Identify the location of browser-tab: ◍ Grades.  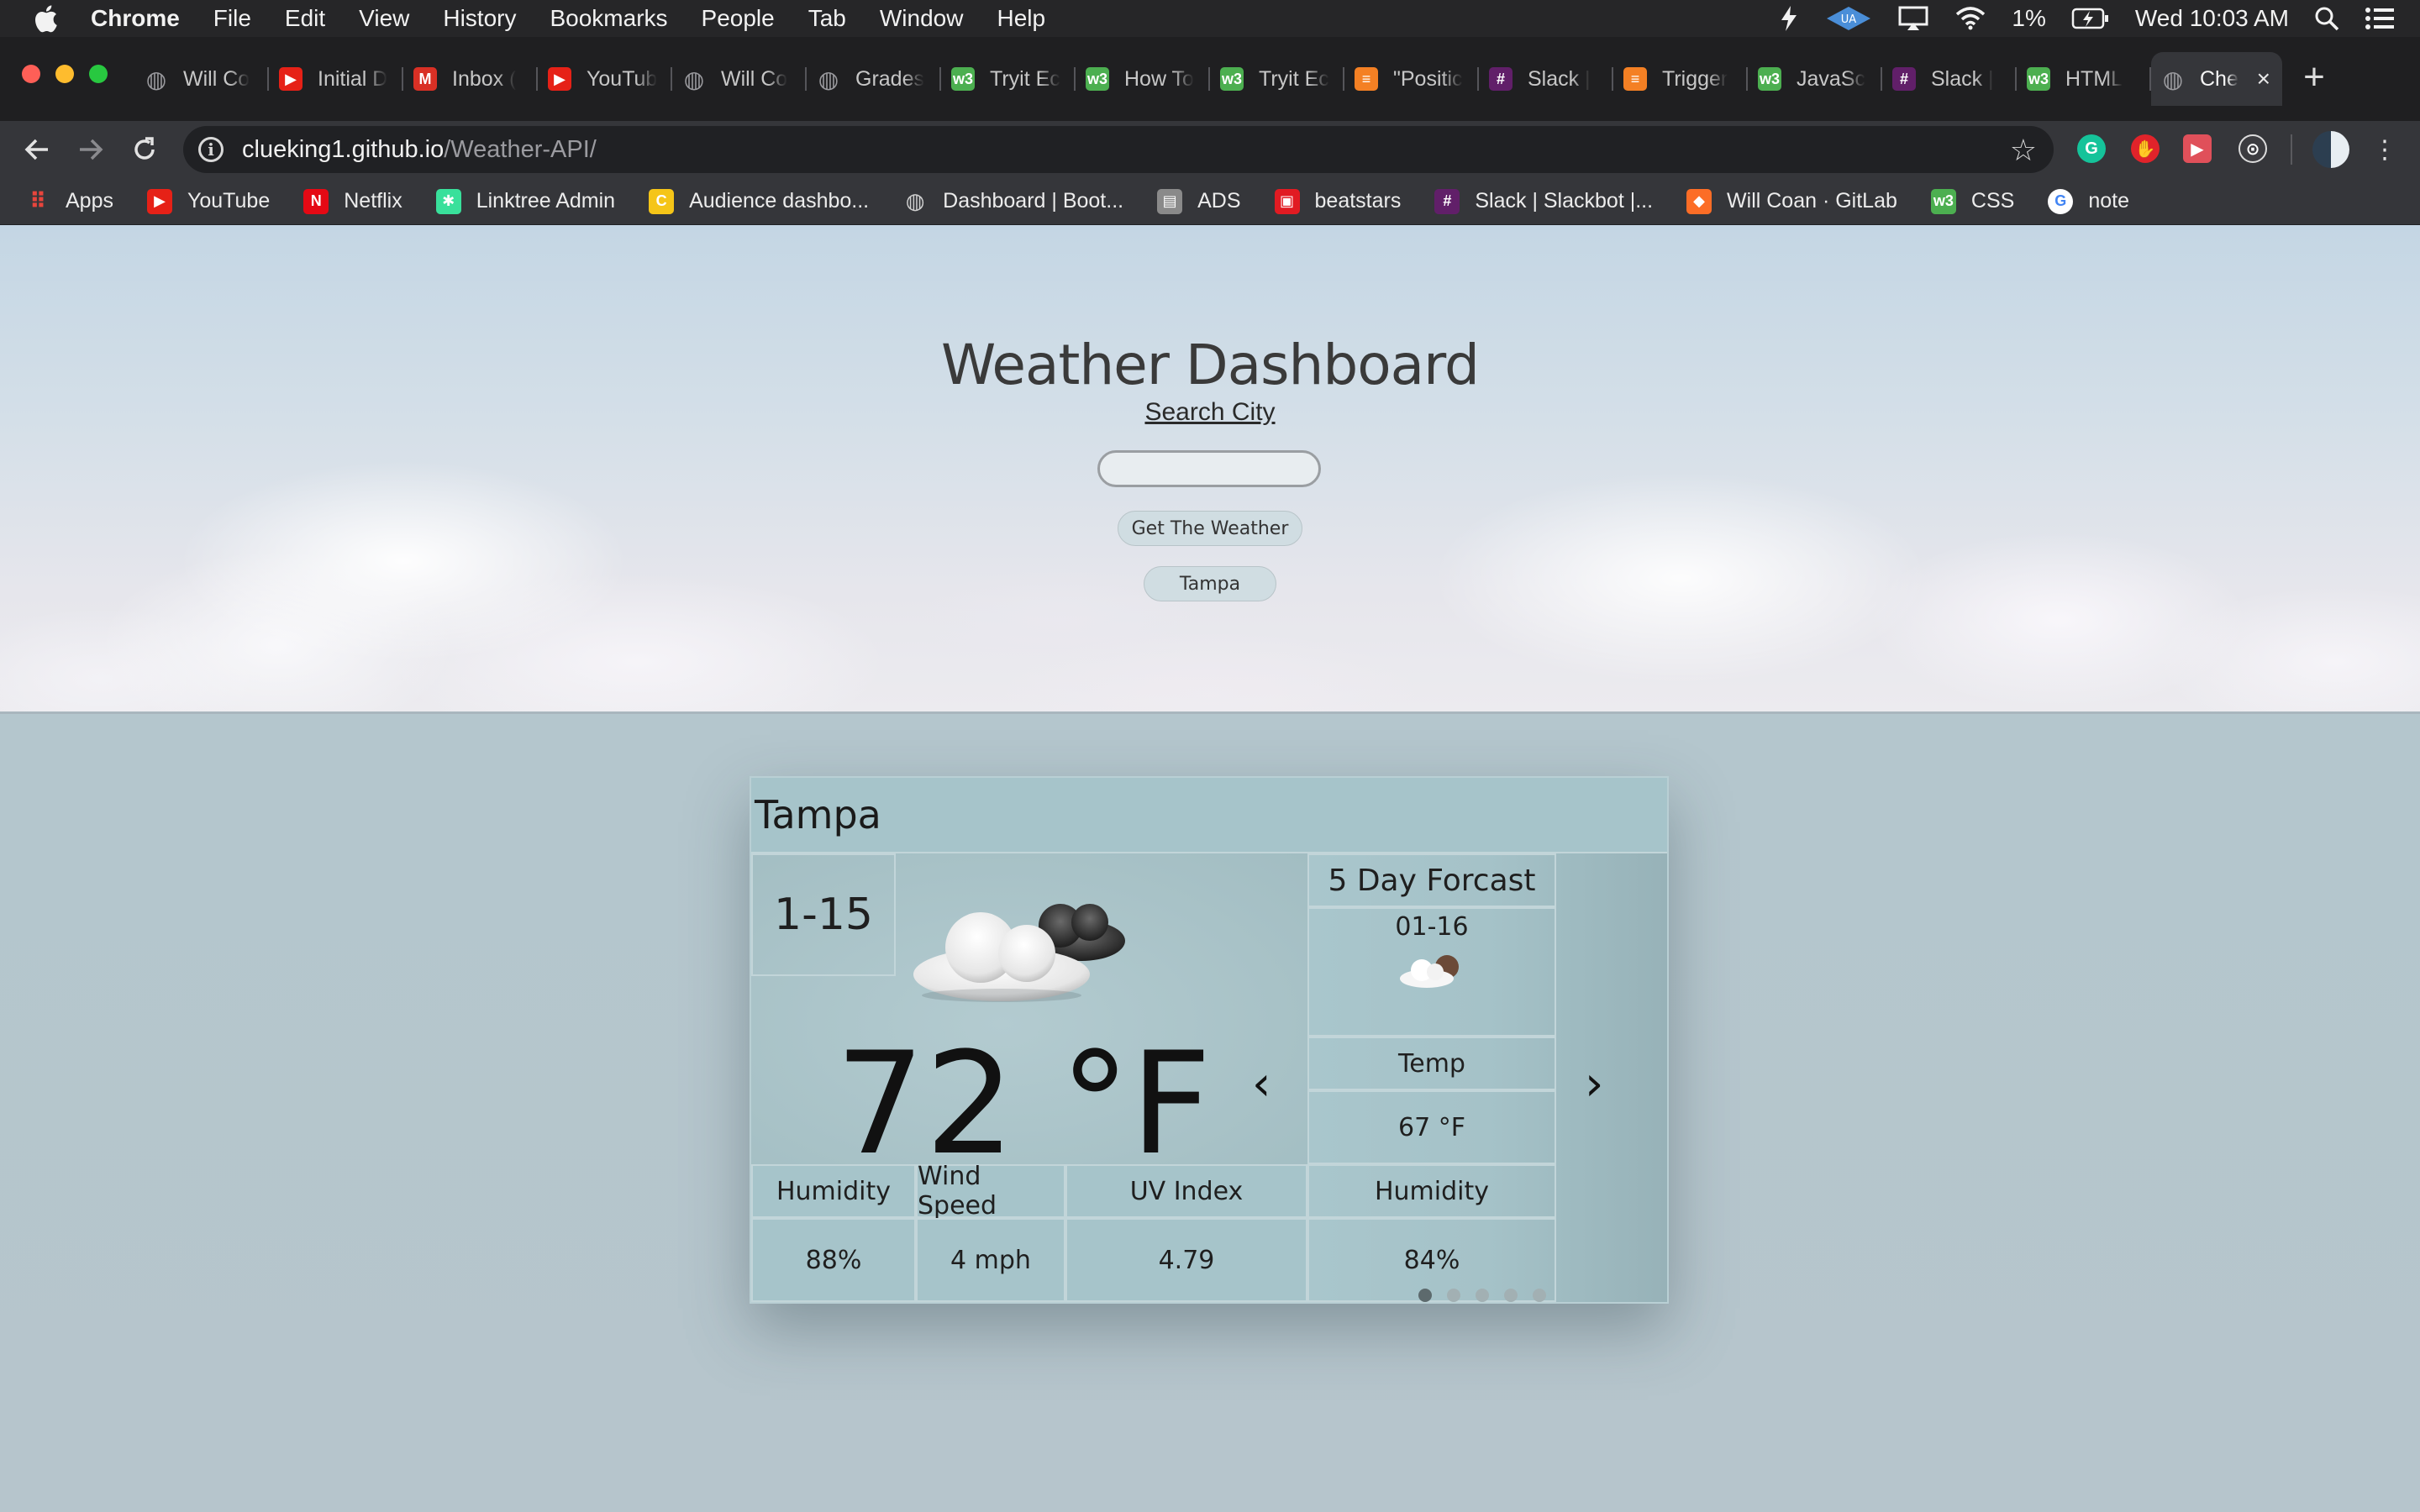
(874, 79).